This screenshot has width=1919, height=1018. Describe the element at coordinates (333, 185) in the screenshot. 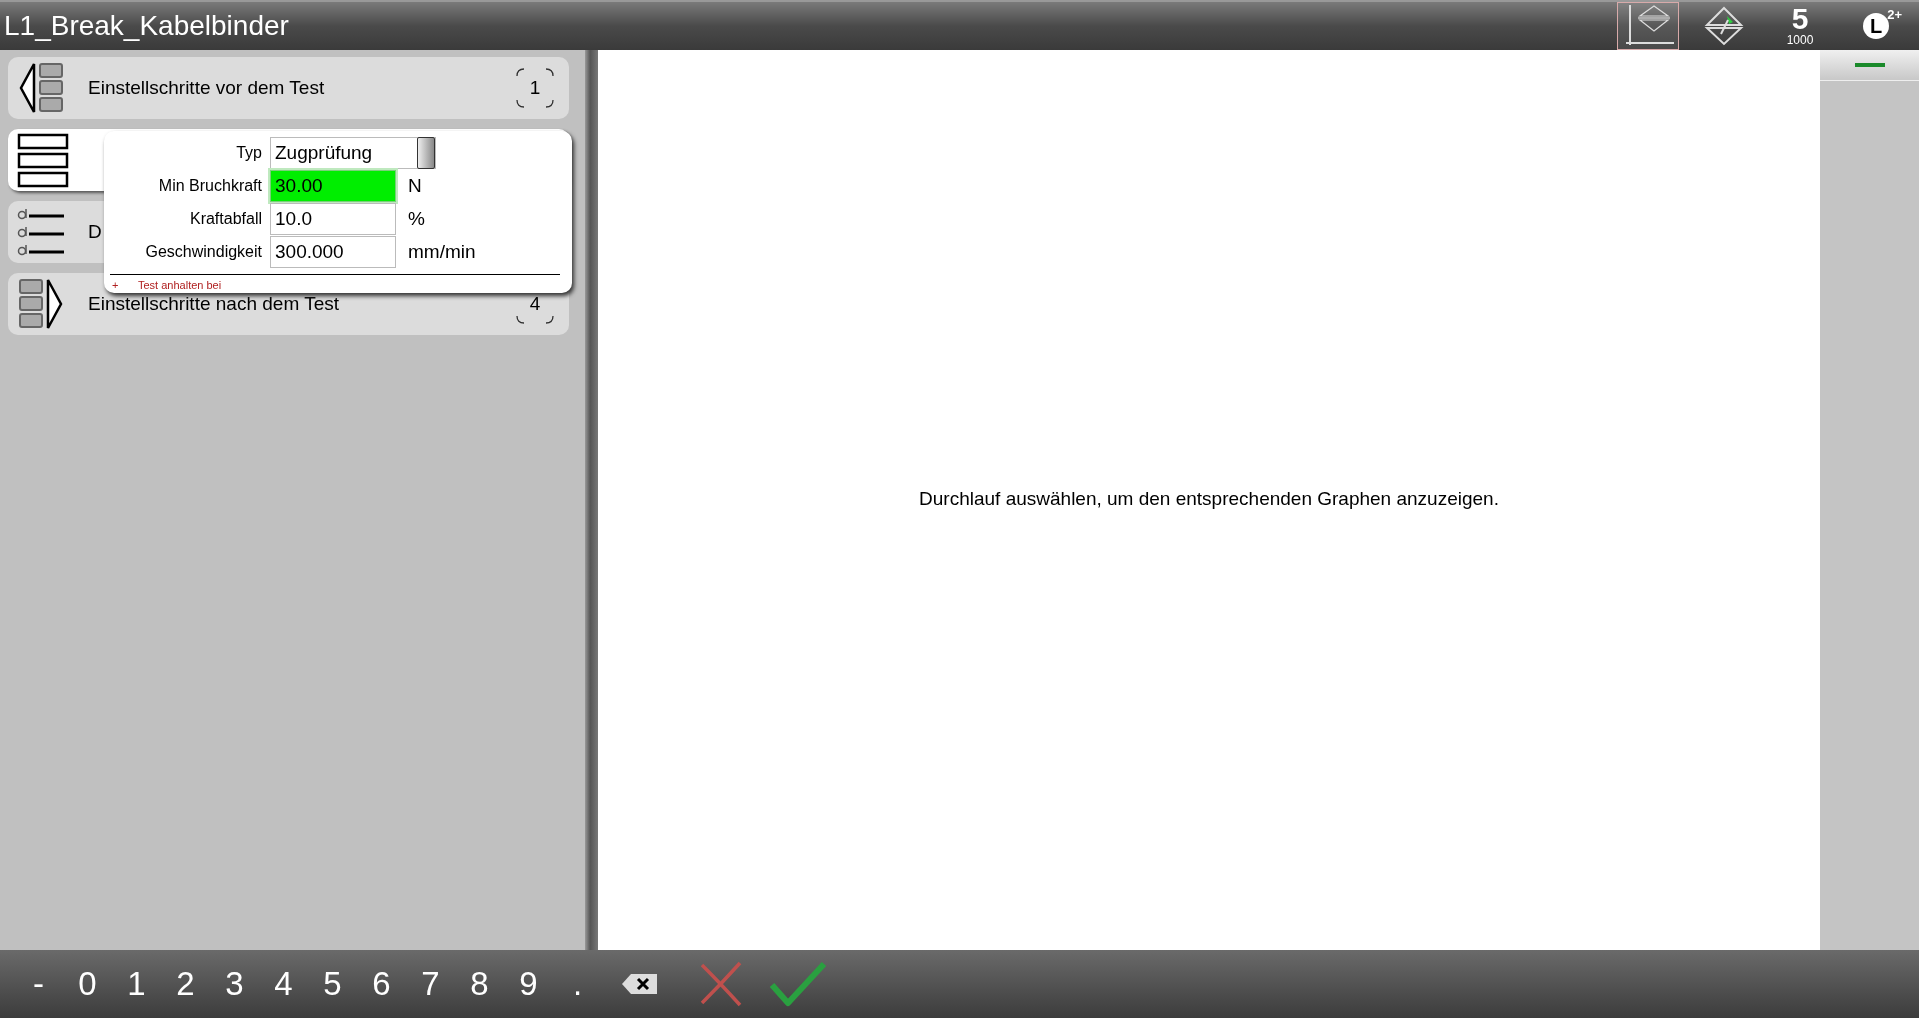

I see `input-field: 30.00` at that location.